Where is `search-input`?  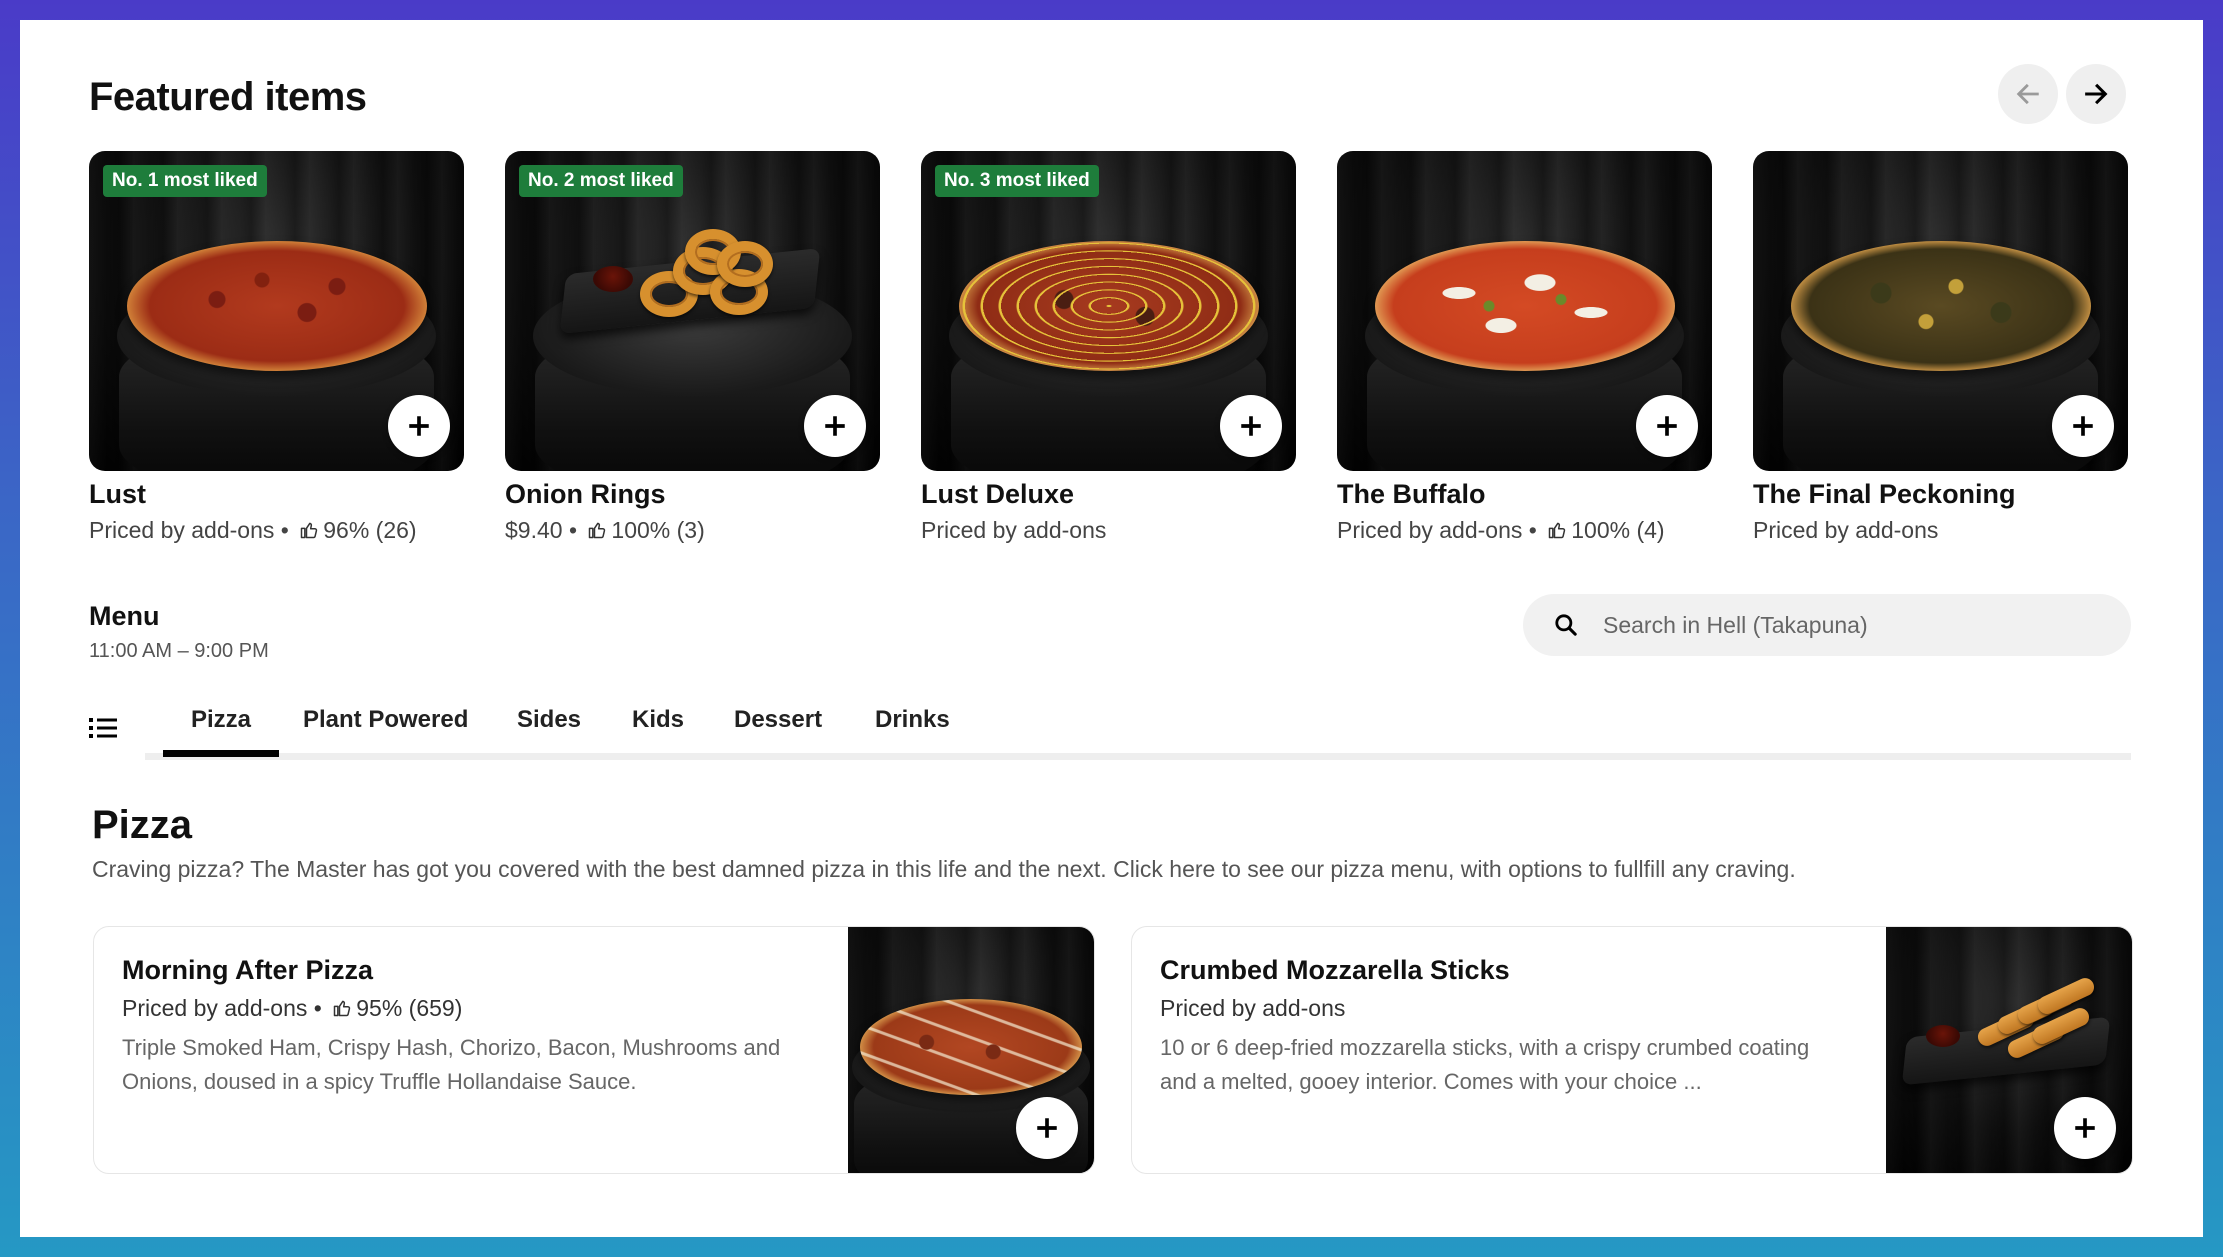
search-input is located at coordinates (1843, 625).